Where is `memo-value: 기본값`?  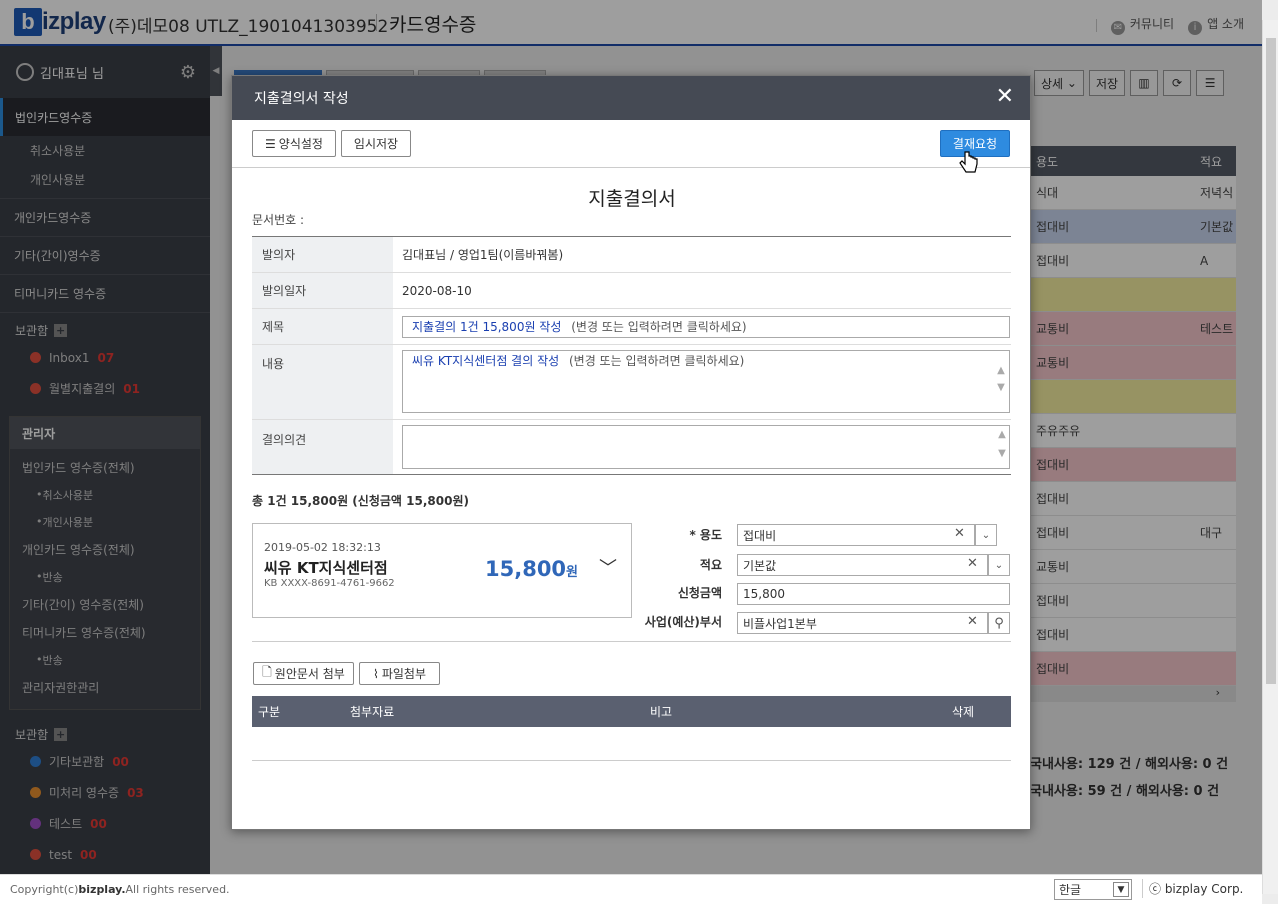
memo-value: 기본값 is located at coordinates (760, 565).